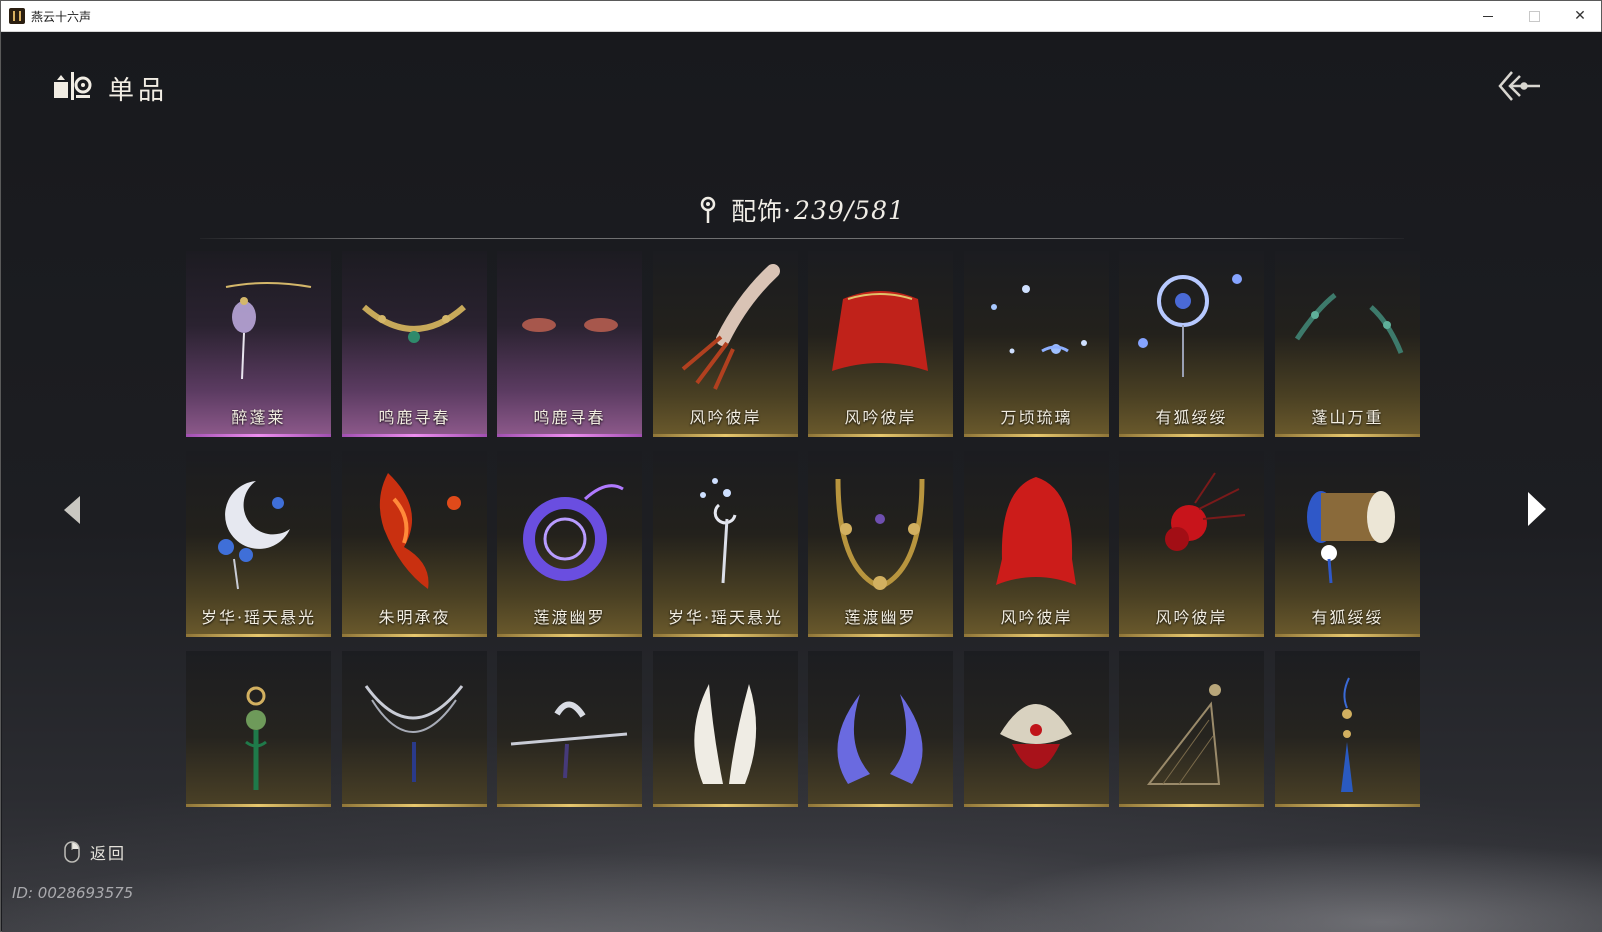 This screenshot has height=932, width=1602. Describe the element at coordinates (1349, 323) in the screenshot. I see `jade-branch-icon` at that location.